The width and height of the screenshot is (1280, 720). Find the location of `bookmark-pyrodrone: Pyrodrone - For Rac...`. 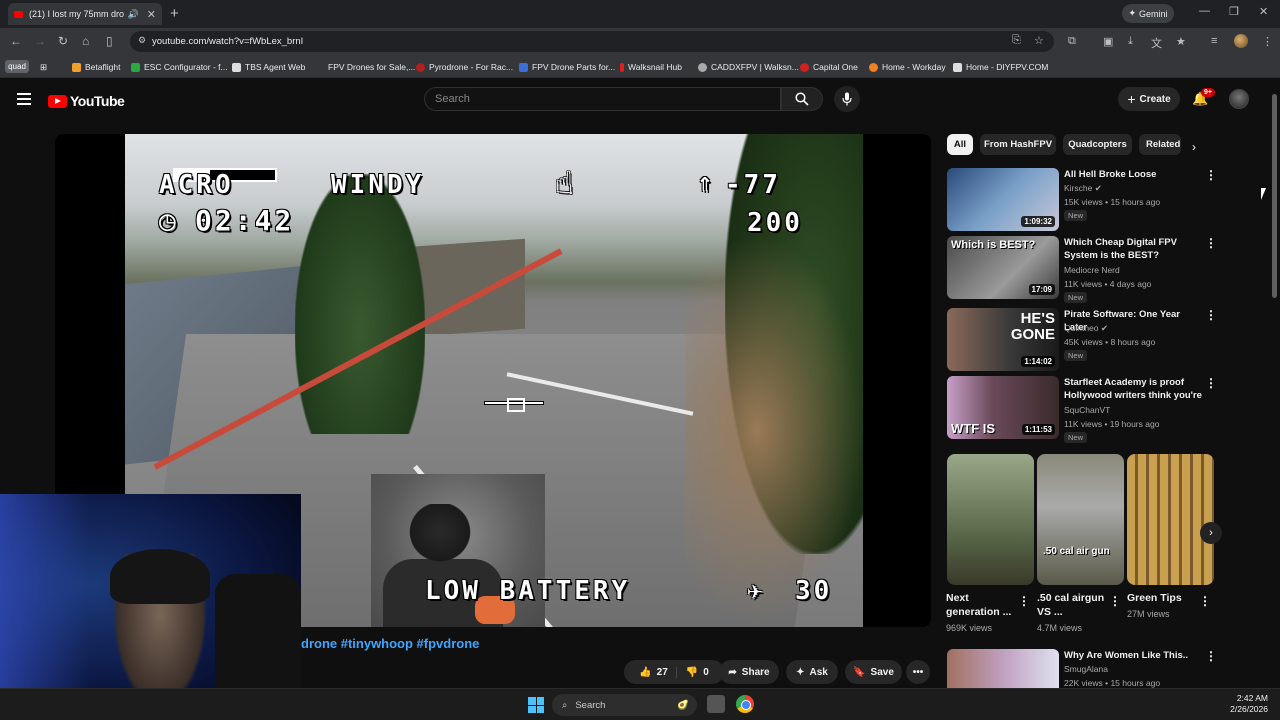

bookmark-pyrodrone: Pyrodrone - For Rac... is located at coordinates (464, 67).